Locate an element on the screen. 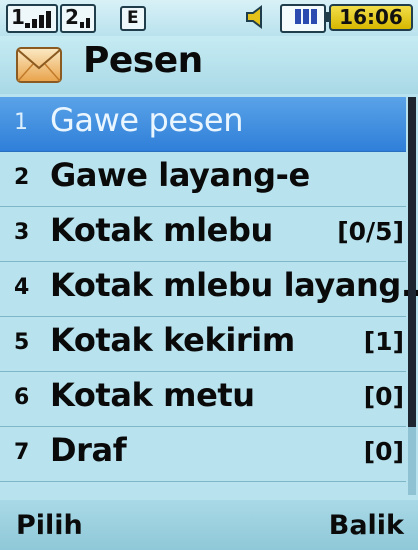 This screenshot has height=550, width=418. menu-item-index: 7 is located at coordinates (22, 452).